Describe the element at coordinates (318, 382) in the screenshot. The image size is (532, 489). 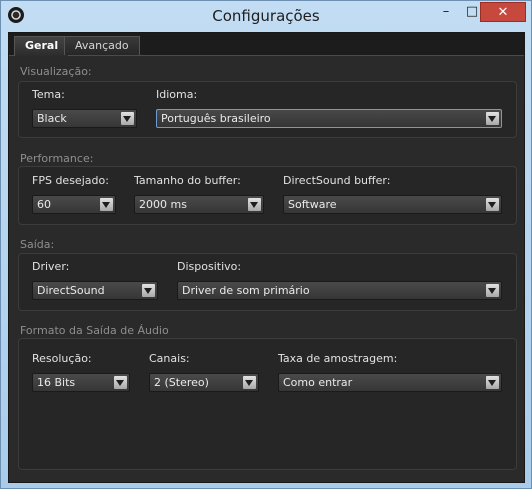
I see `taxa-select-value: Como entrar` at that location.